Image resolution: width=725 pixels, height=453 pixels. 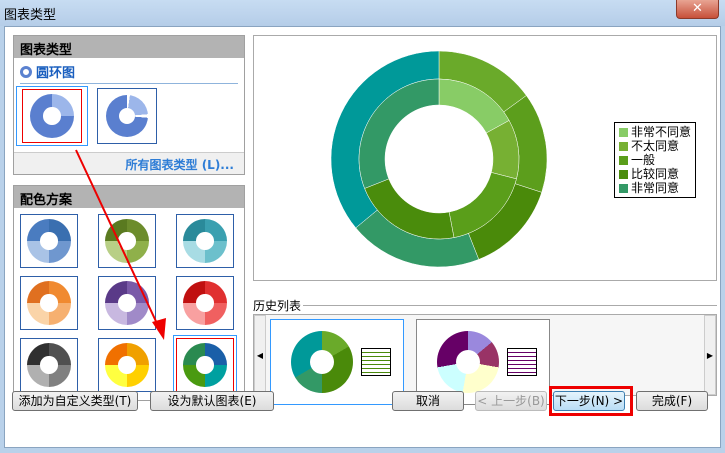 I want to click on donut-thumb-icon, so click(x=52, y=116).